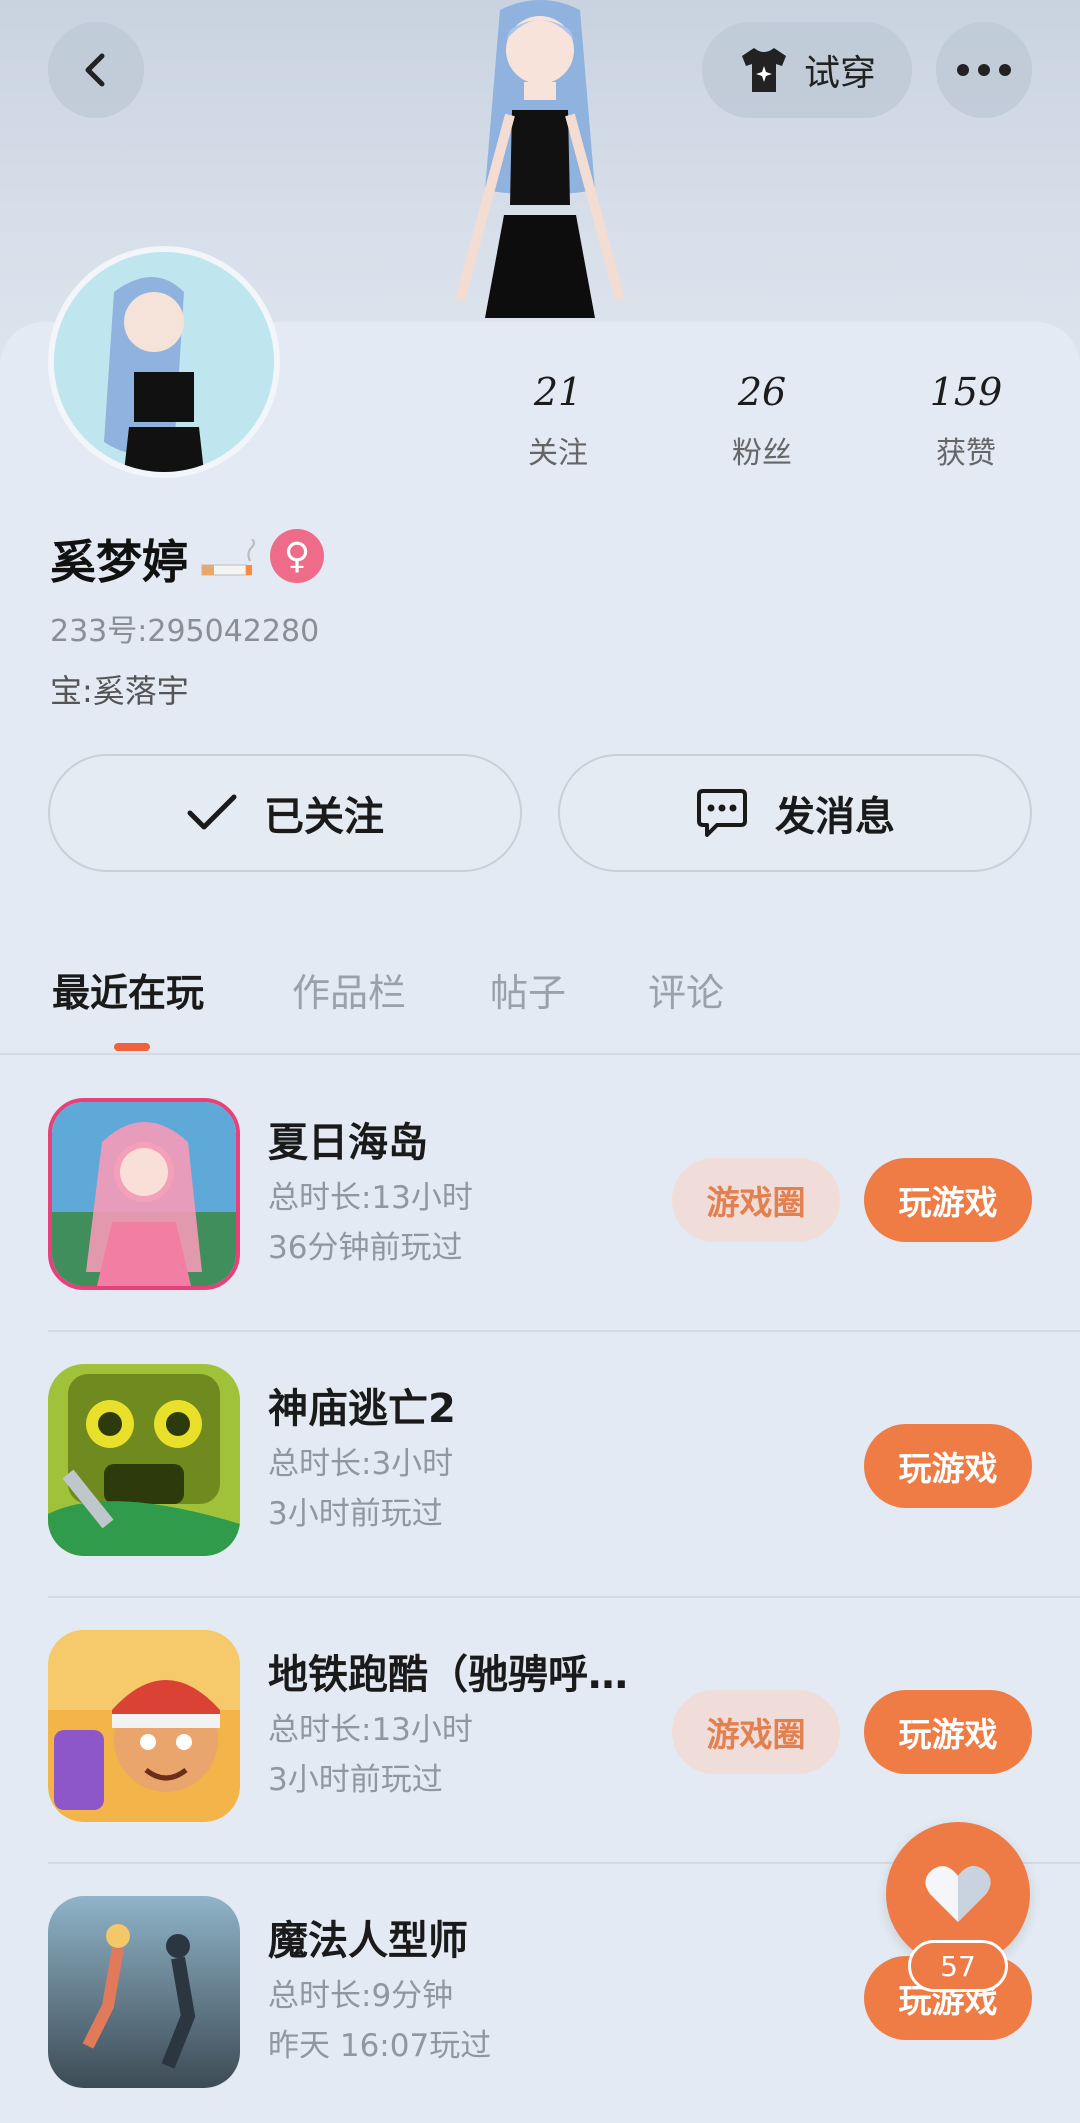 This screenshot has height=2123, width=1080. Describe the element at coordinates (348, 1143) in the screenshot. I see `game-title: 夏日海岛` at that location.